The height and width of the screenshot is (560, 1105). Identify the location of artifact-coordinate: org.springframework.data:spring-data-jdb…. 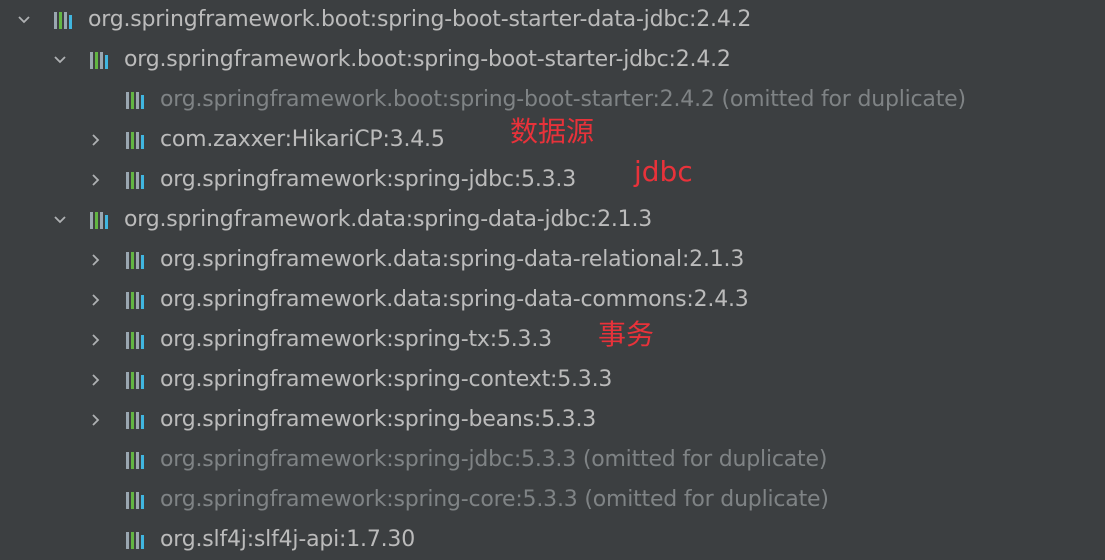
(388, 219).